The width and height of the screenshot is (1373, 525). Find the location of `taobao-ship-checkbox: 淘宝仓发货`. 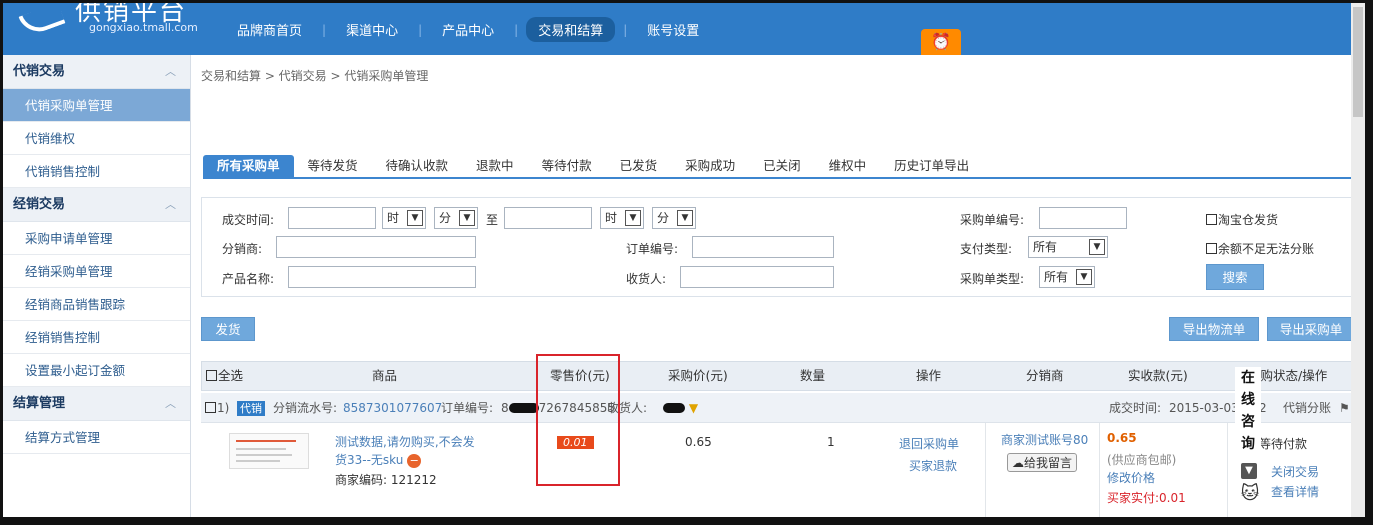

taobao-ship-checkbox: 淘宝仓发货 is located at coordinates (1242, 219).